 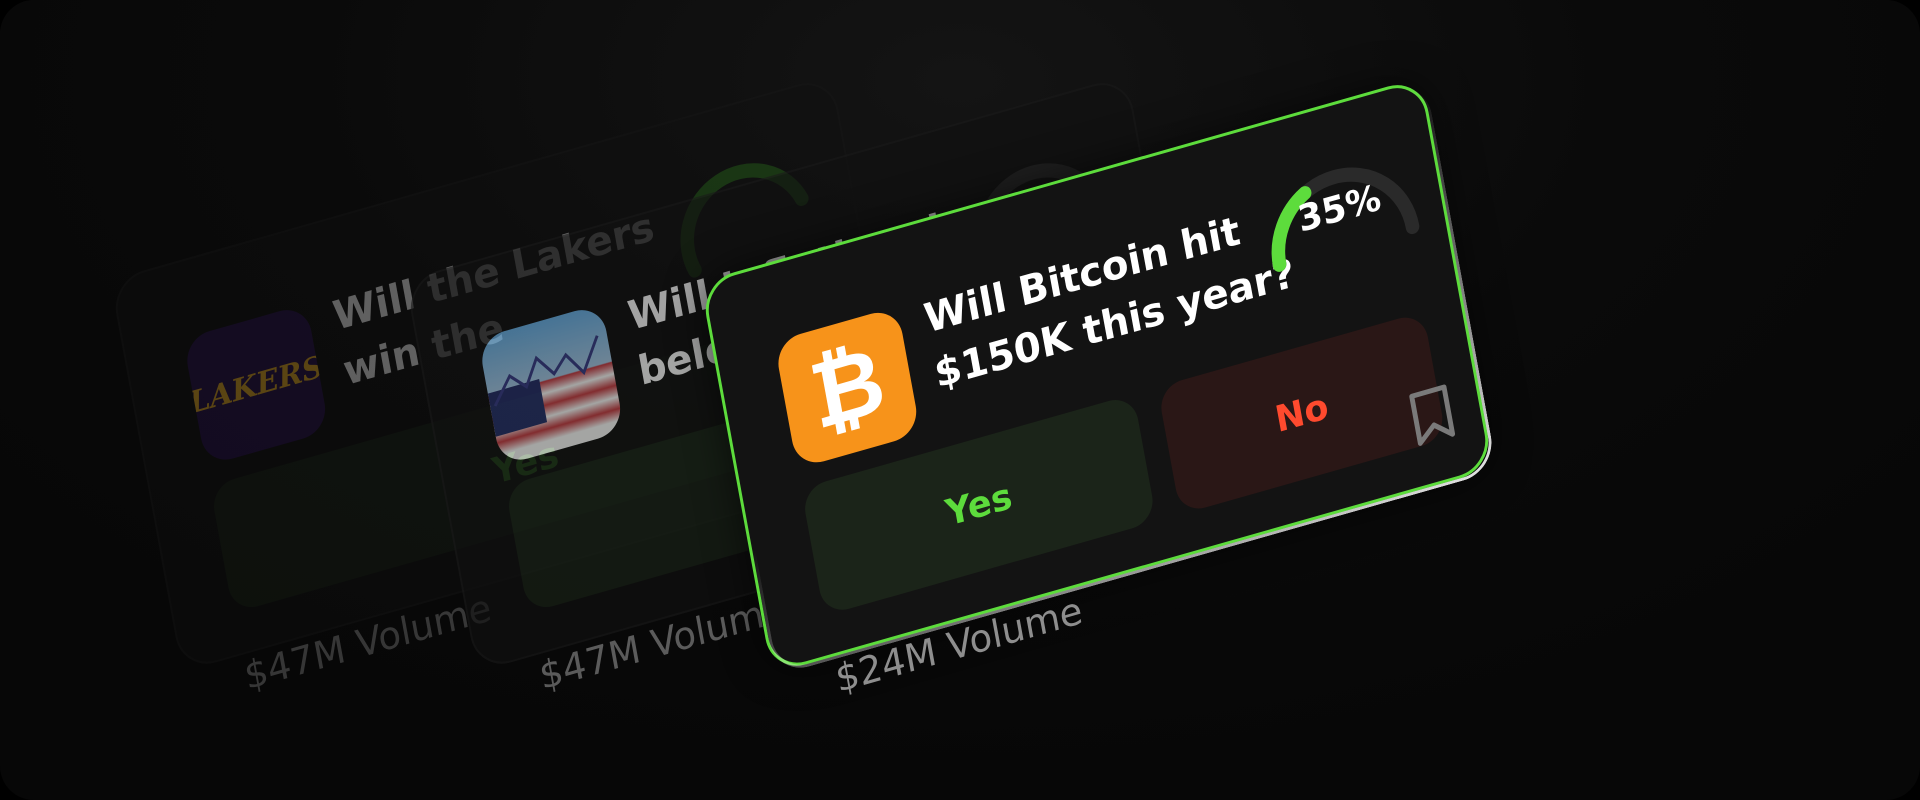 What do you see at coordinates (1302, 413) in the screenshot?
I see `no-button: No` at bounding box center [1302, 413].